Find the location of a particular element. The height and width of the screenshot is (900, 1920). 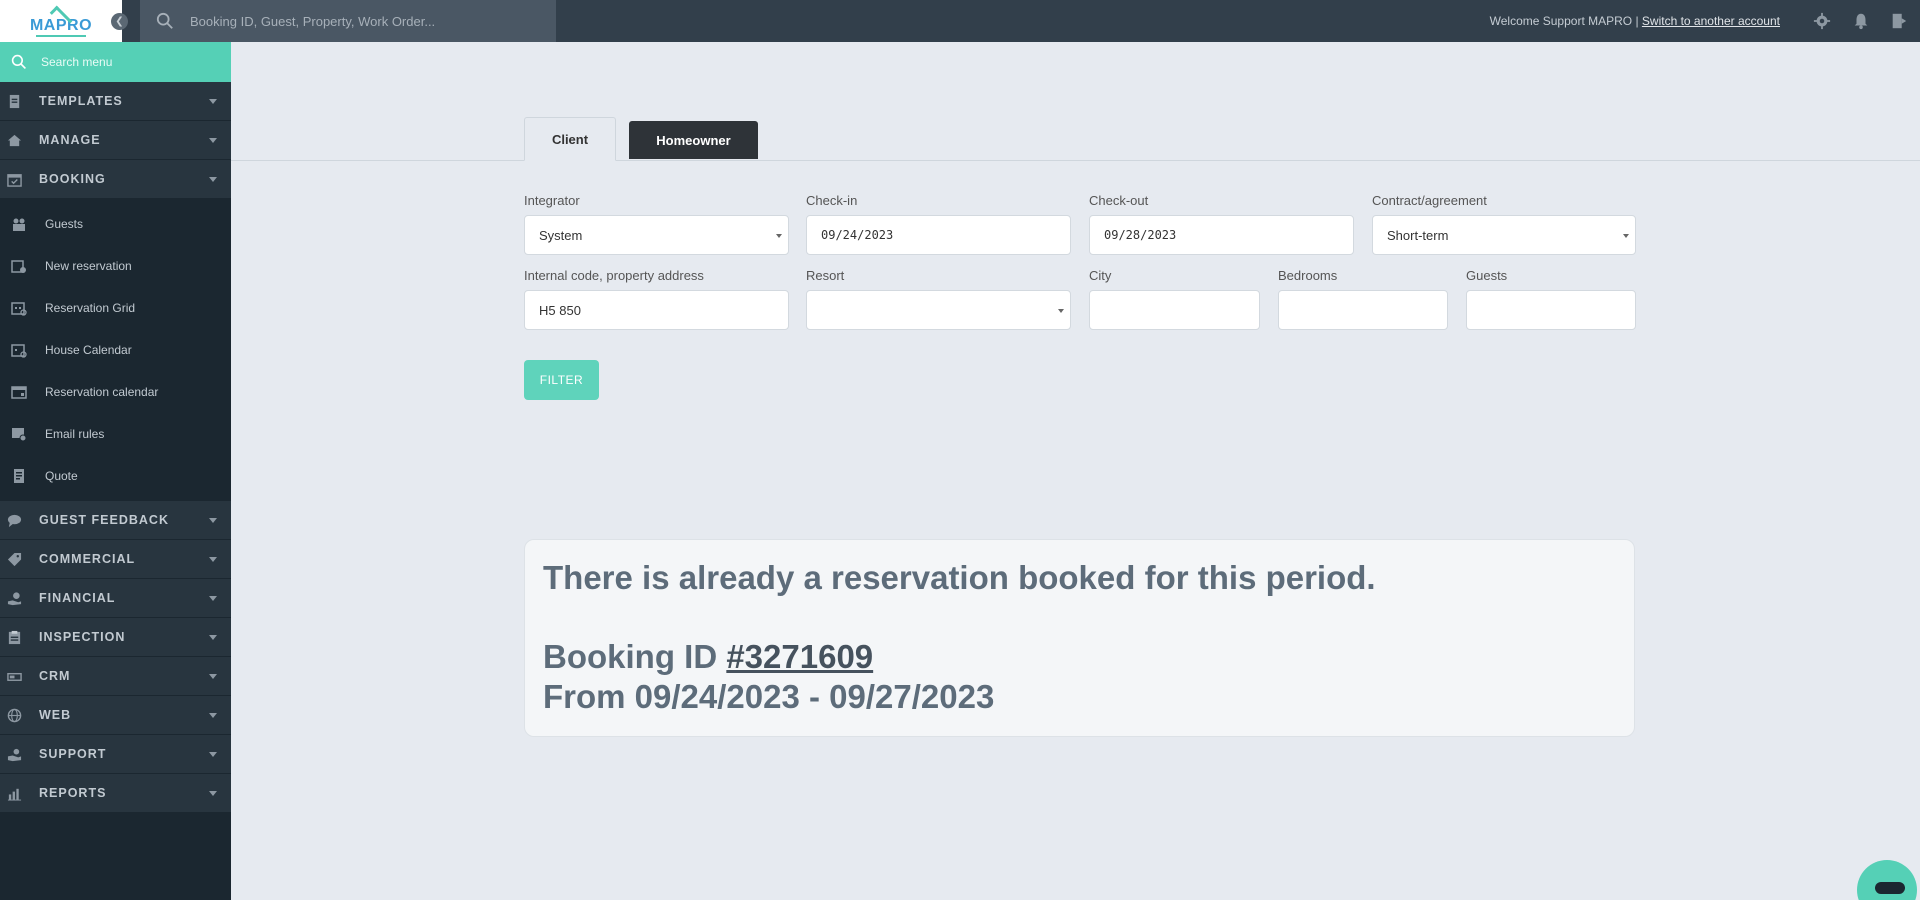

checkout-value: 09/28/2023 is located at coordinates (1140, 235).